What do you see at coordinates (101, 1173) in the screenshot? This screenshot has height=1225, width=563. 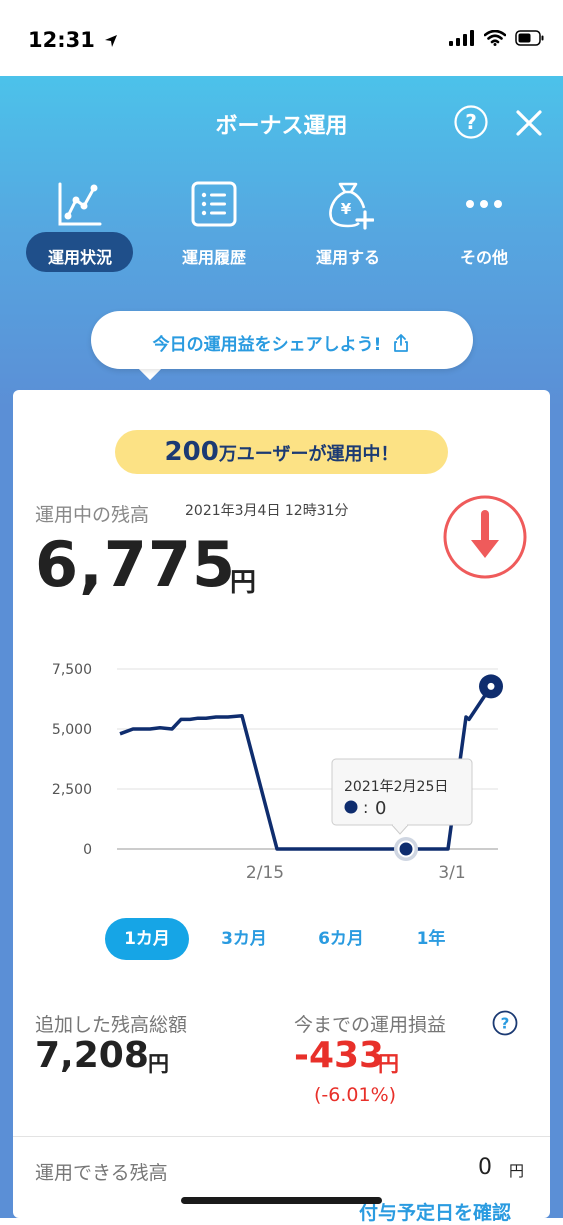 I see `available-label: 運用できる残高` at bounding box center [101, 1173].